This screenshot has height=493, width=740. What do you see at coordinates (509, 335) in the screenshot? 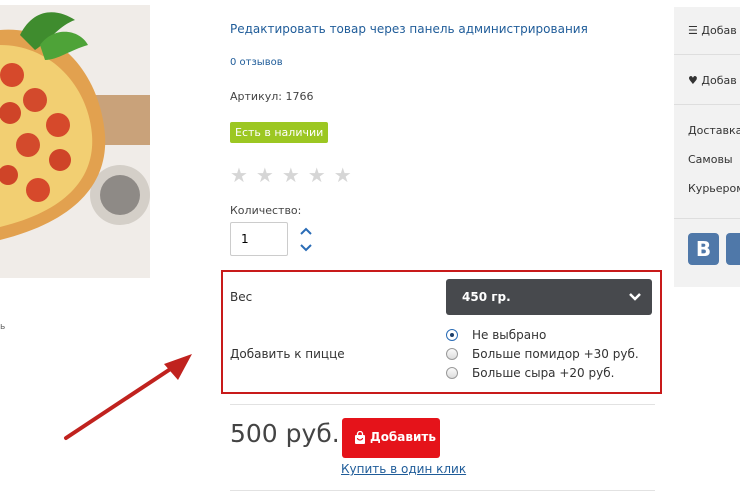
I see `addon-option-label: Не выбрано` at bounding box center [509, 335].